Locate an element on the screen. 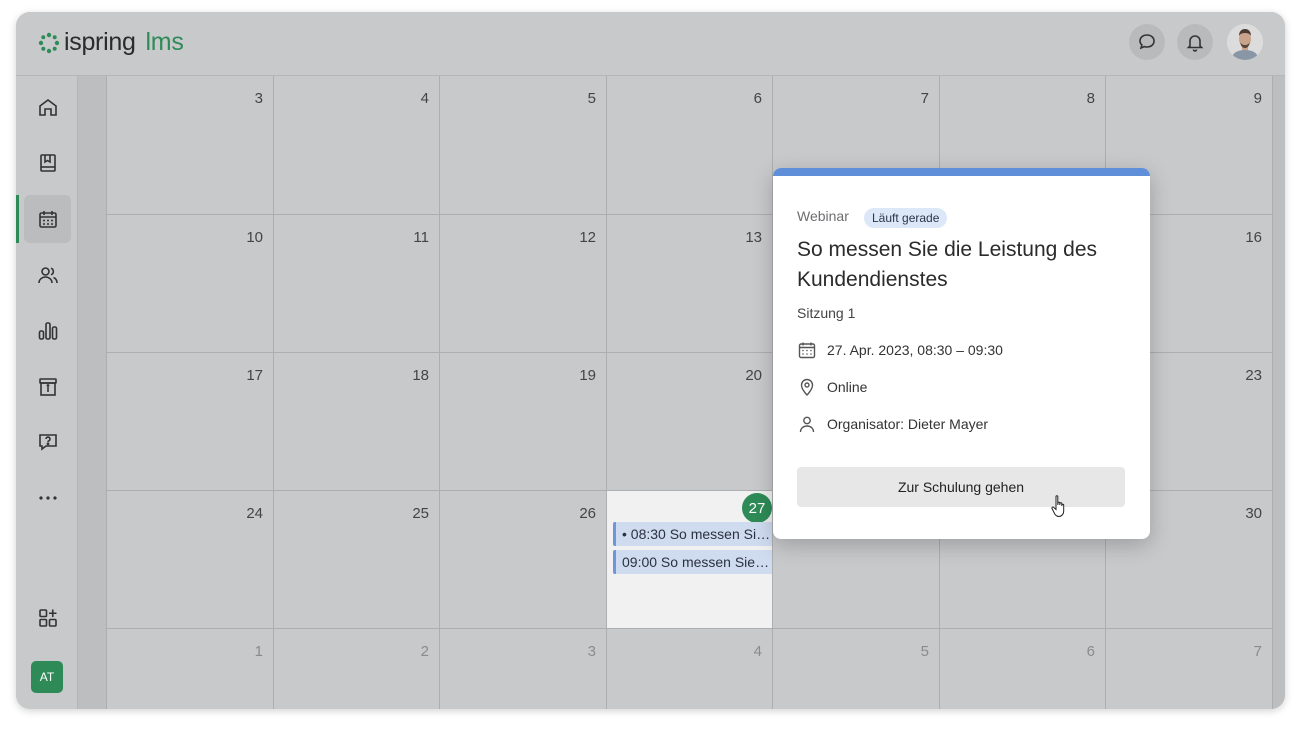  sidebar-item-home is located at coordinates (47, 107).